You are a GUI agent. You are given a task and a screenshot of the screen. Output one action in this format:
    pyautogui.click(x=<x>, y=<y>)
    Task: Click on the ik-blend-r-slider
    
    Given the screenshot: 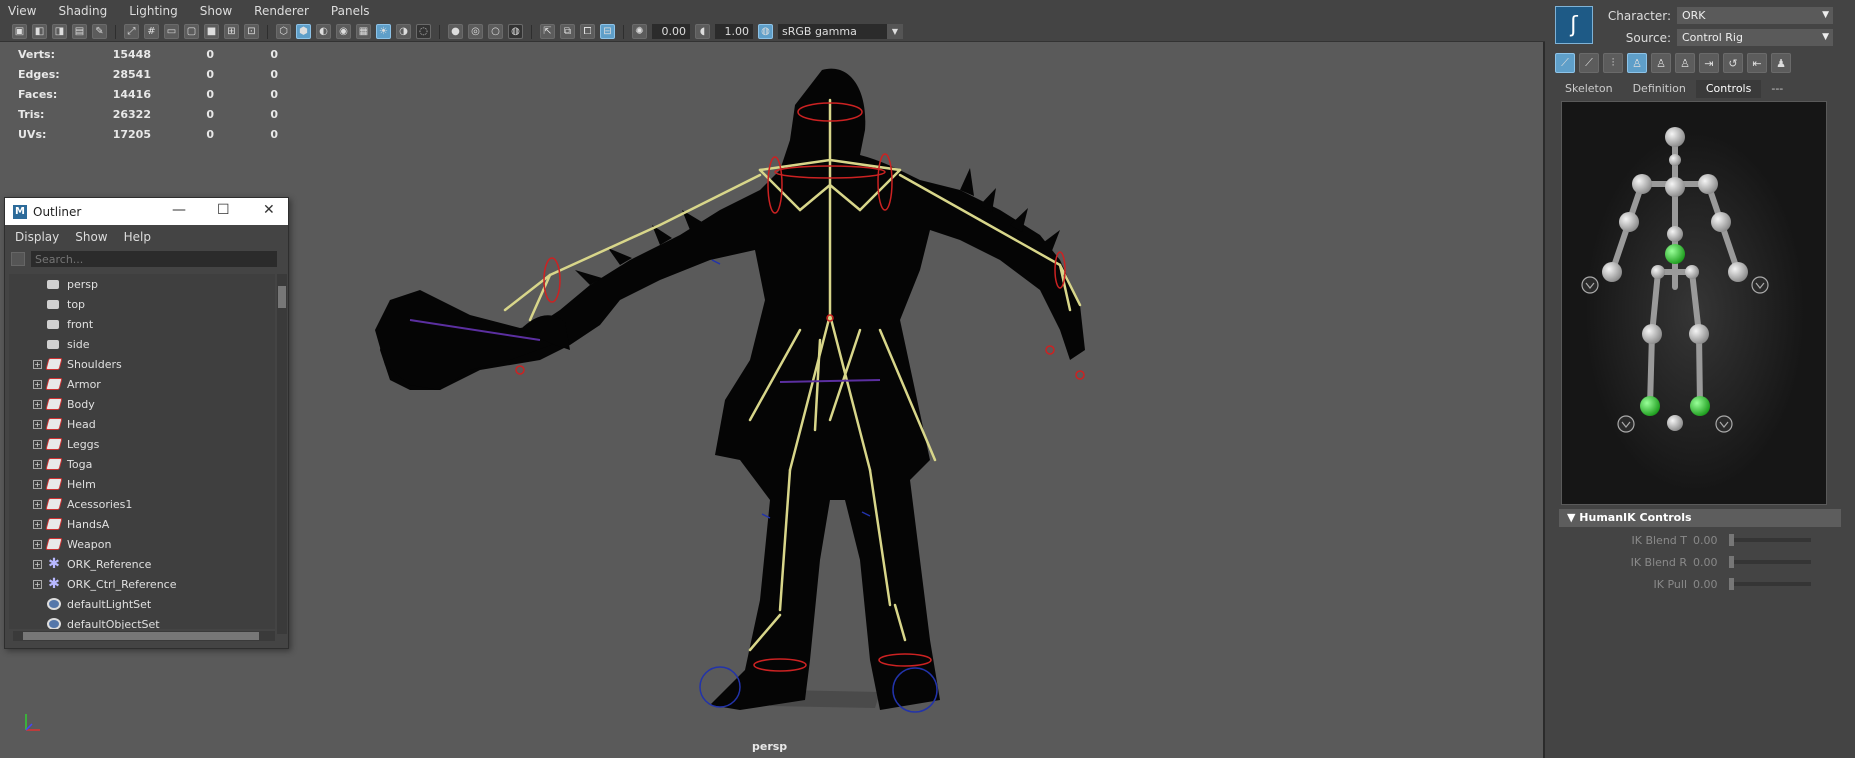 What is the action you would take?
    pyautogui.click(x=1770, y=562)
    